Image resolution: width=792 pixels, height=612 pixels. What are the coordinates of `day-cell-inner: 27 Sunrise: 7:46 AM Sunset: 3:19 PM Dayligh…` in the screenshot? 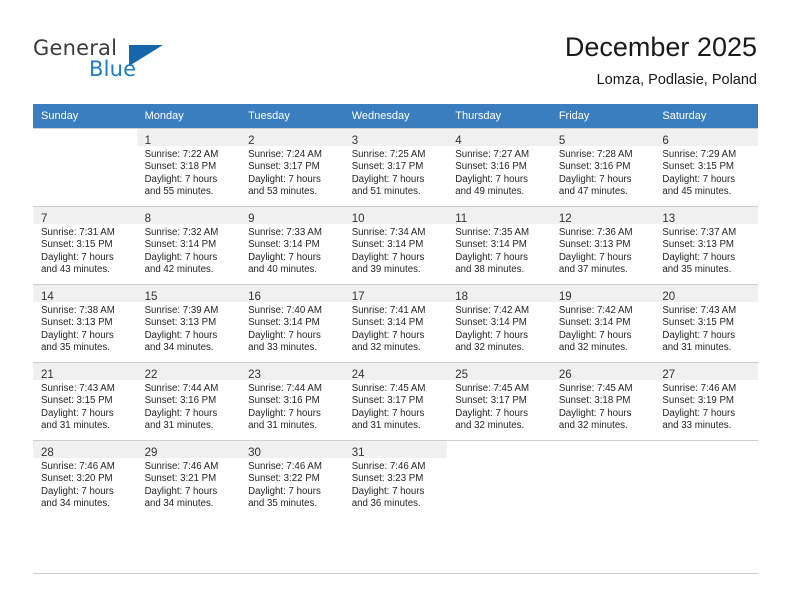 It's located at (706, 401).